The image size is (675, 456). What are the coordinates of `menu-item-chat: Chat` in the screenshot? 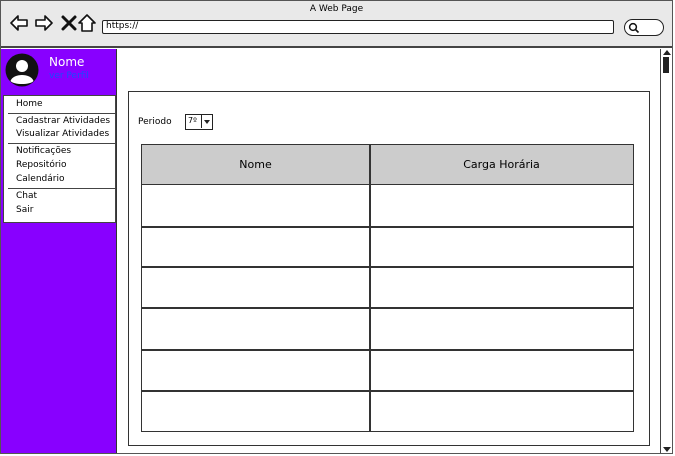 It's located at (26, 196).